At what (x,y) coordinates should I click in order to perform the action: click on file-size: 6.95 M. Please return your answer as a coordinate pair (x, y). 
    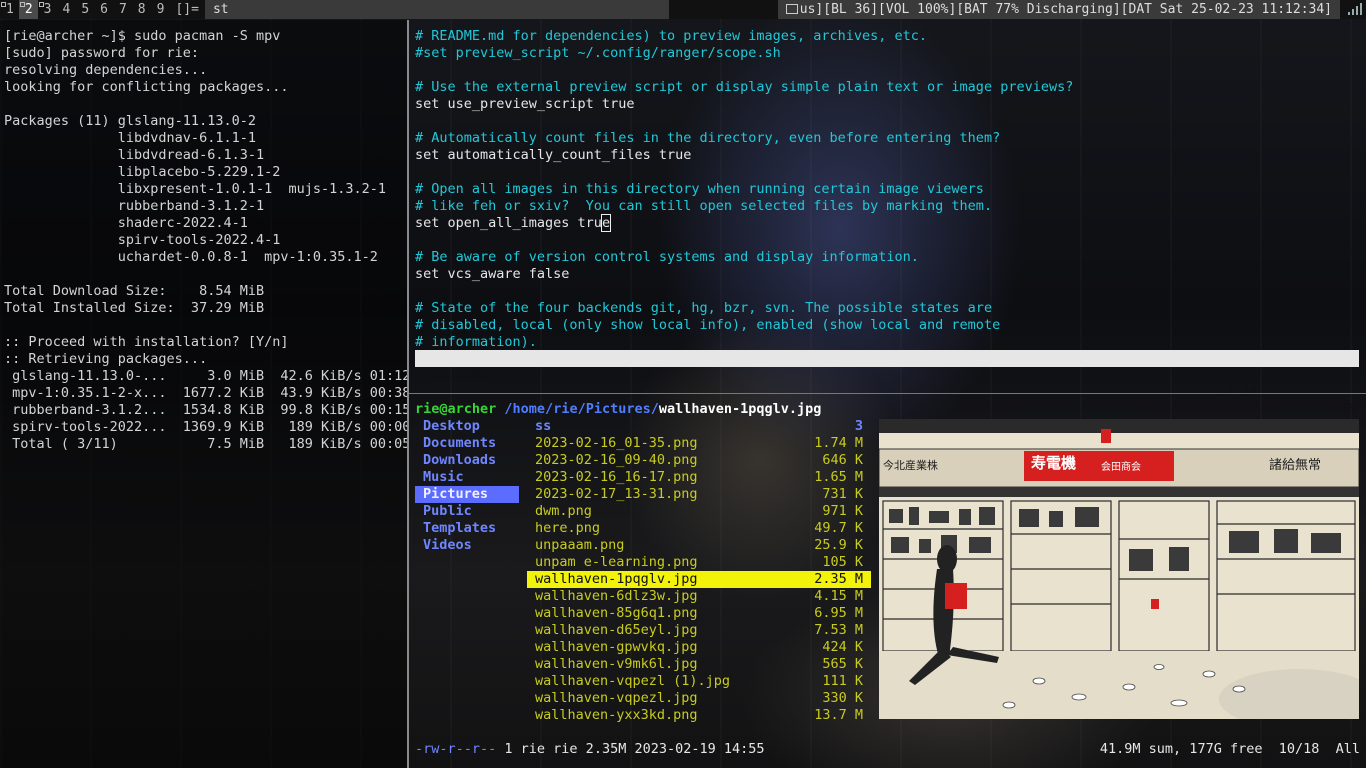
    Looking at the image, I should click on (838, 613).